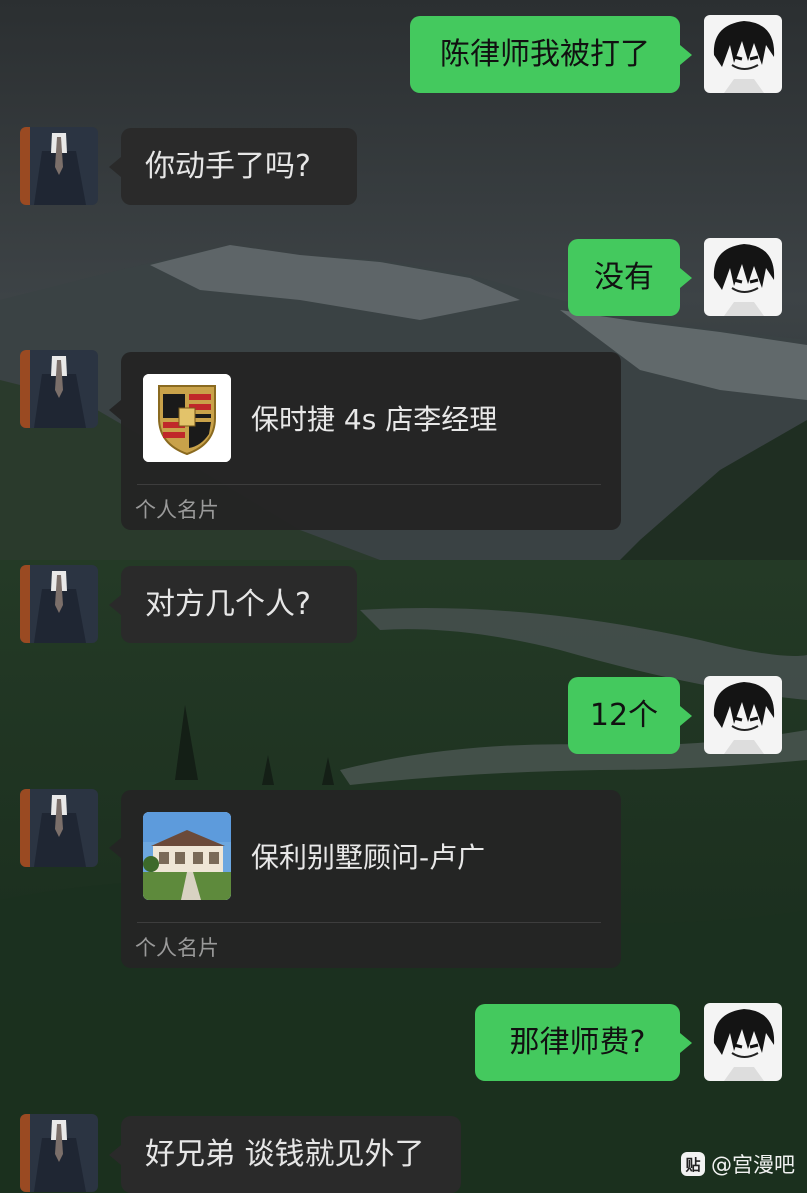 The height and width of the screenshot is (1193, 807). I want to click on villa-photo-icon, so click(187, 856).